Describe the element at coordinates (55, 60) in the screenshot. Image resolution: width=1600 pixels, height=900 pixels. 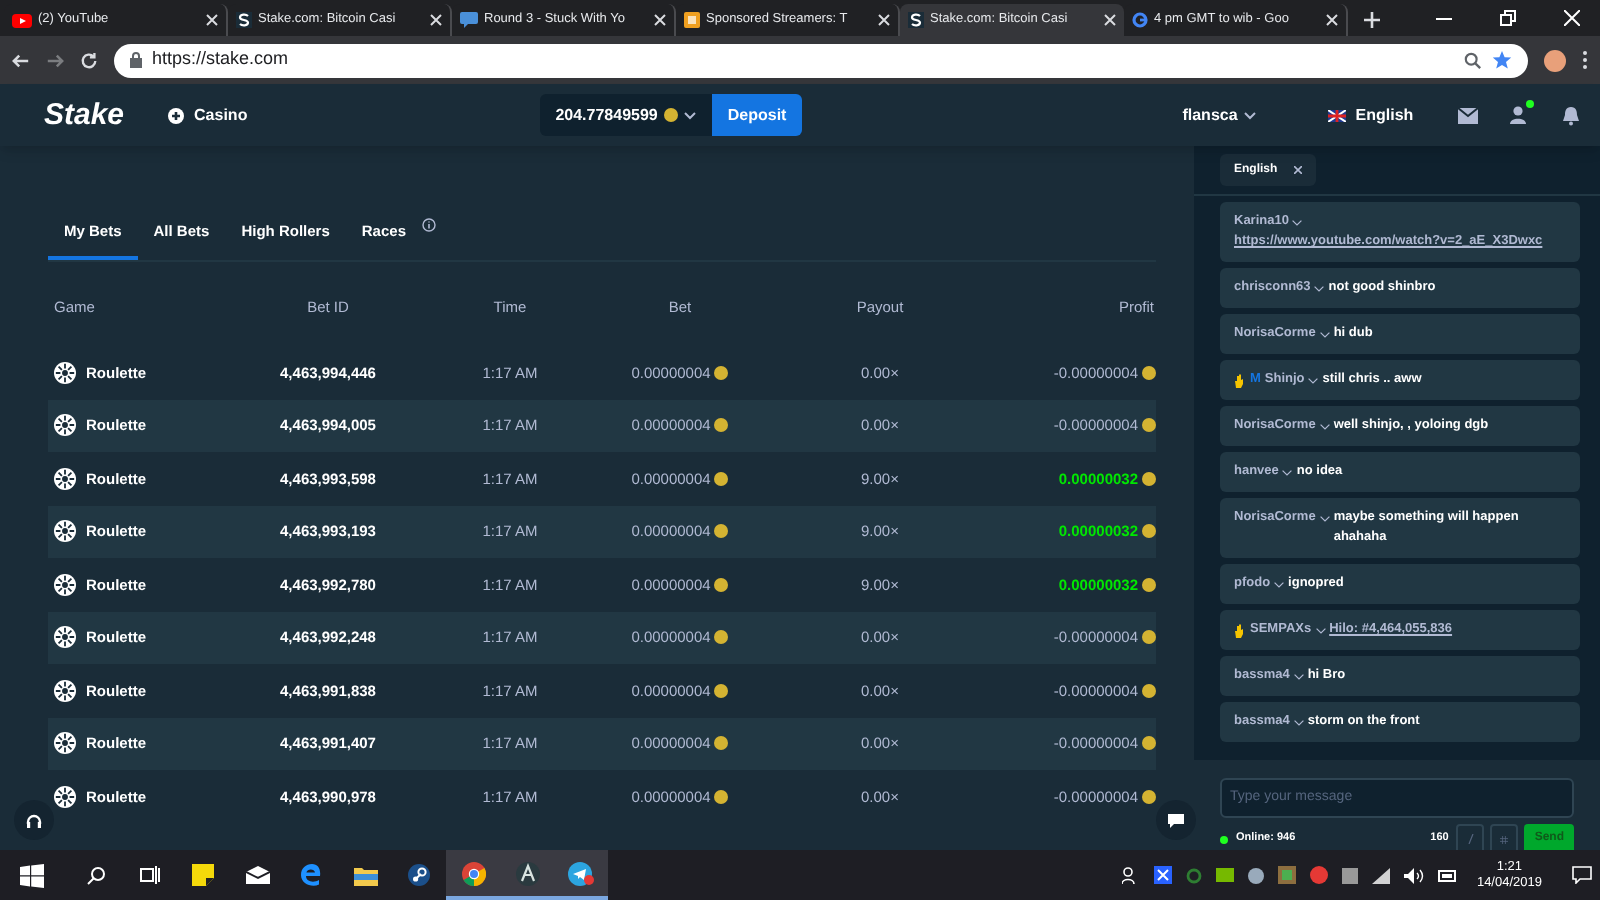
I see `forward-icon` at that location.